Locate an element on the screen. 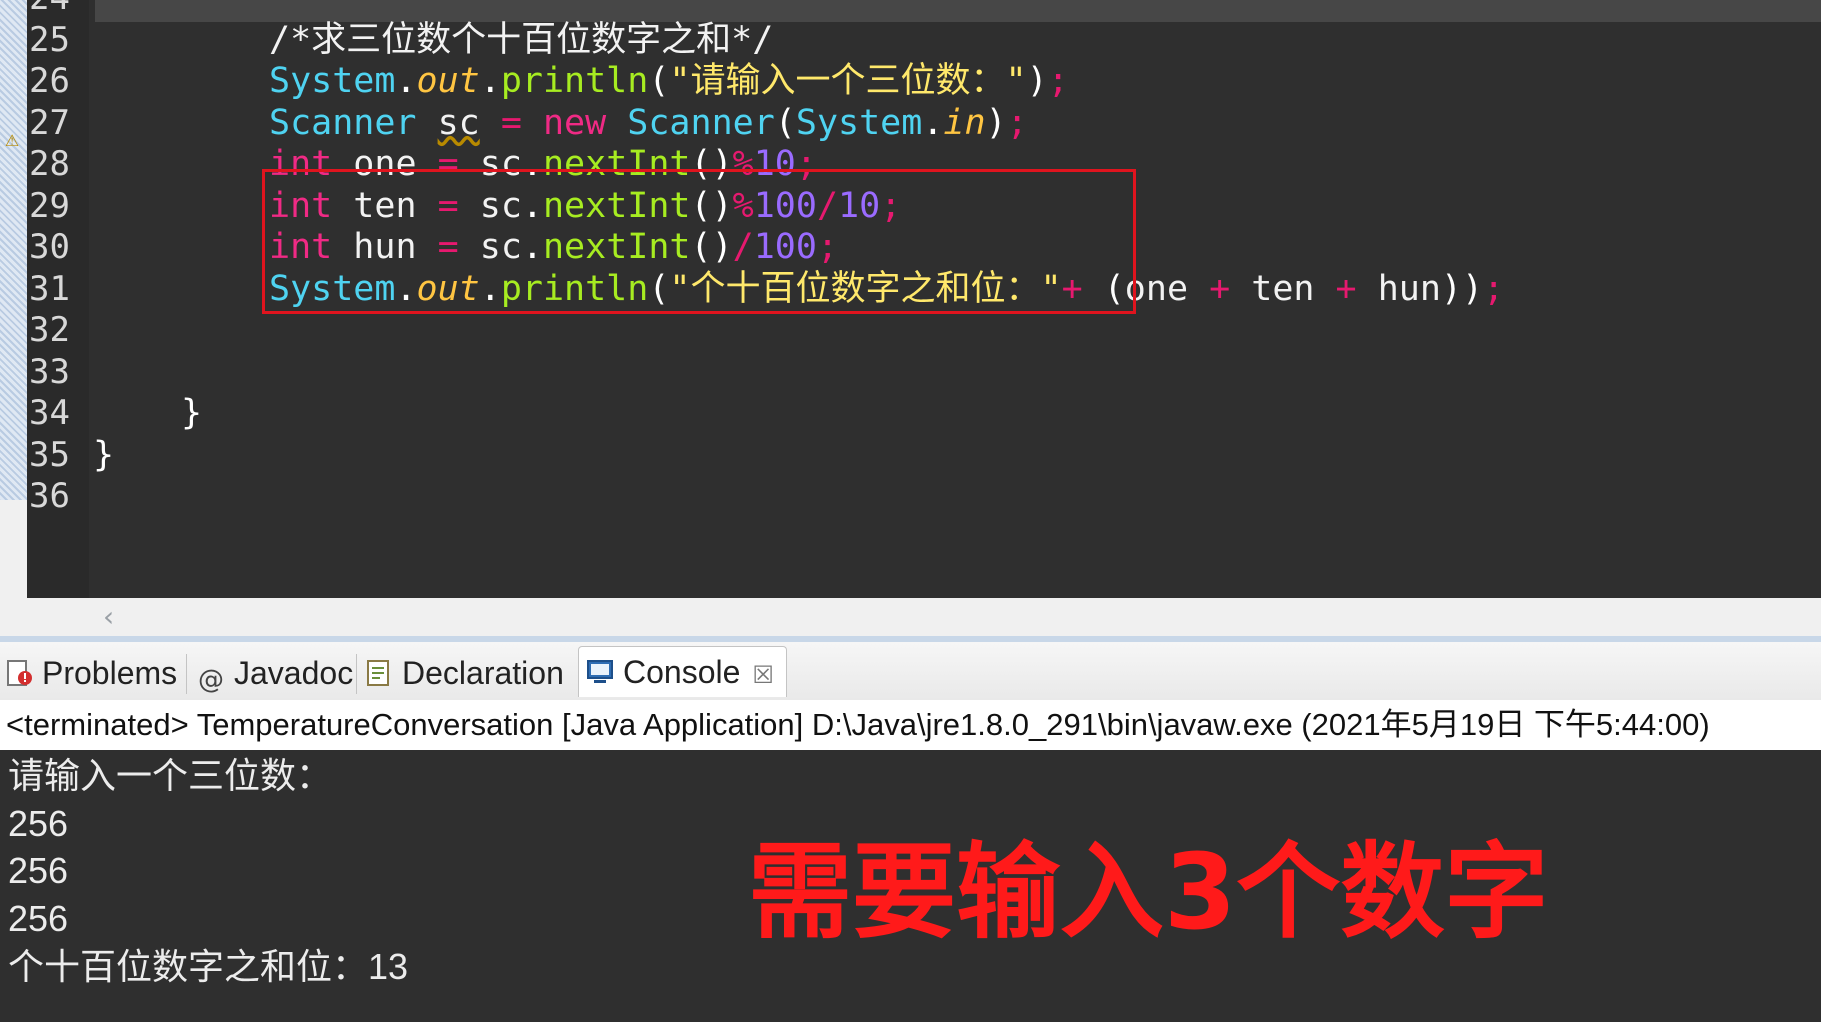  console-output-line: 请输入一个三位数： is located at coordinates (170, 775).